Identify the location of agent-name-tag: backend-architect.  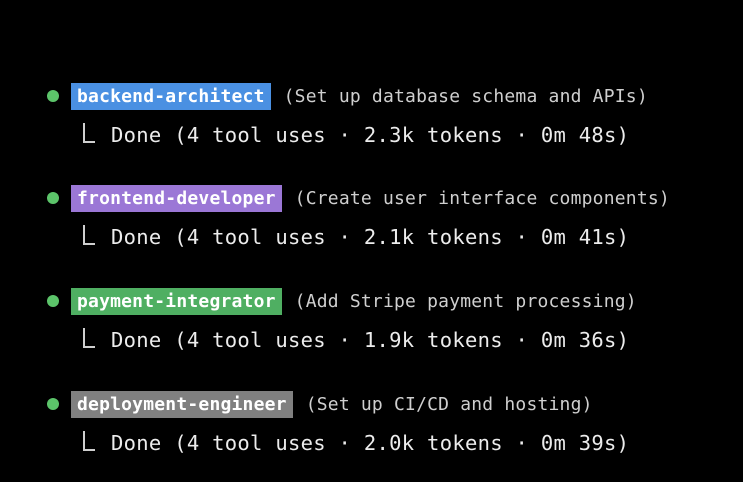
(171, 96).